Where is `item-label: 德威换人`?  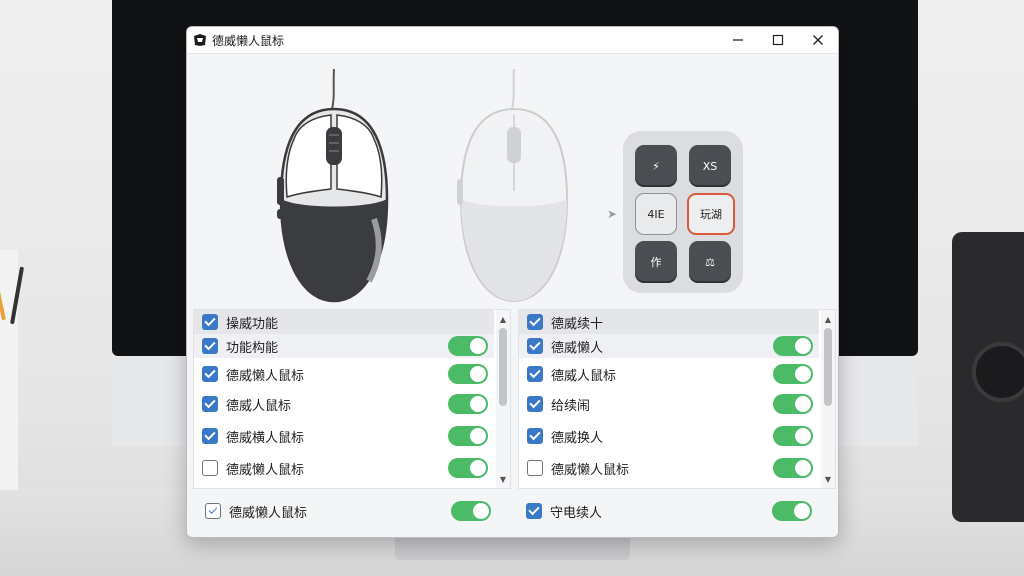 item-label: 德威换人 is located at coordinates (577, 438).